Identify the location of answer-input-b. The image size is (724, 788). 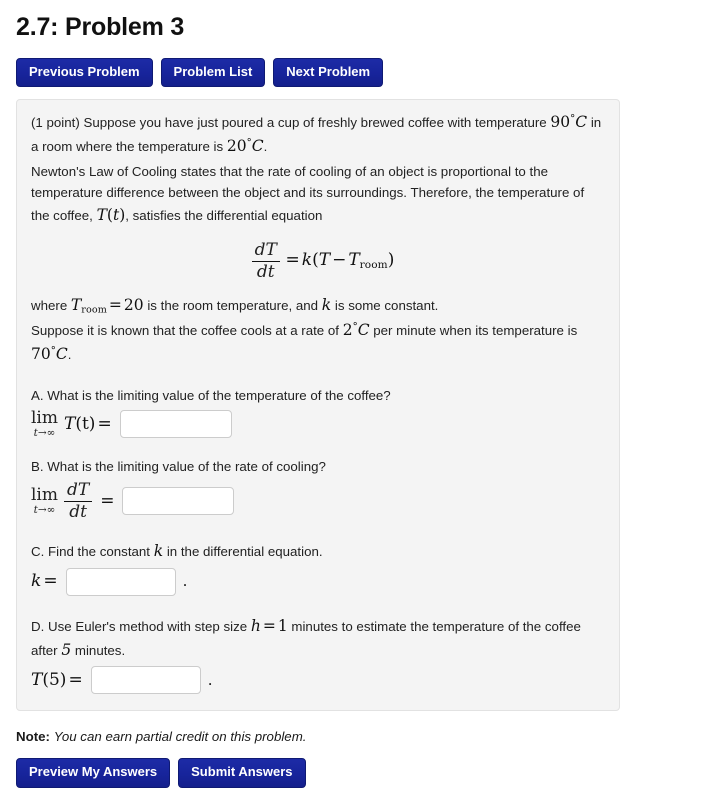
(178, 501).